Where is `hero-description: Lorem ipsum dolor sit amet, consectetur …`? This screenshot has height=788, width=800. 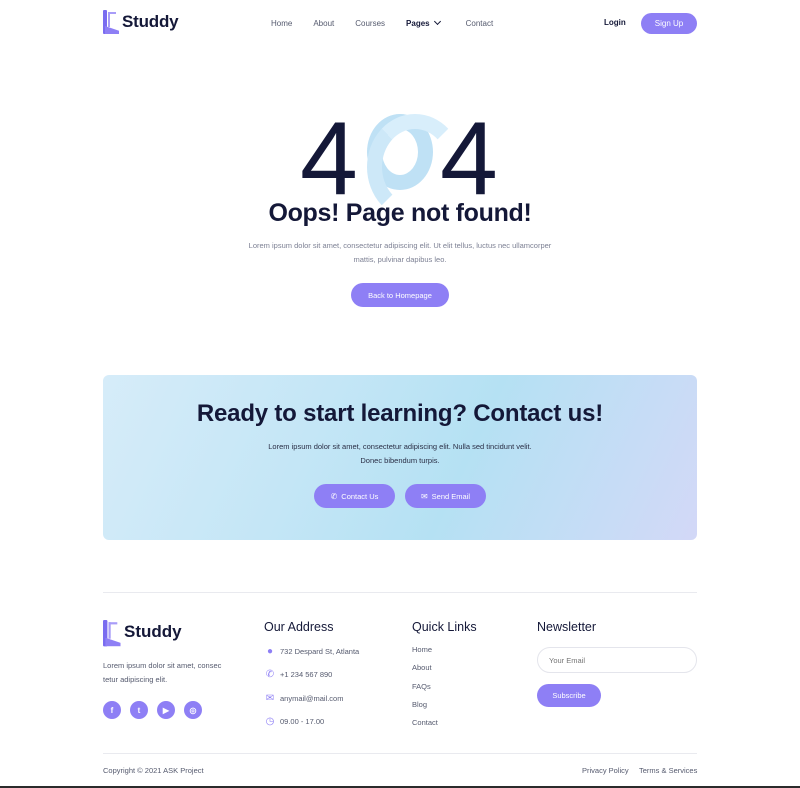 hero-description: Lorem ipsum dolor sit amet, consectetur … is located at coordinates (400, 252).